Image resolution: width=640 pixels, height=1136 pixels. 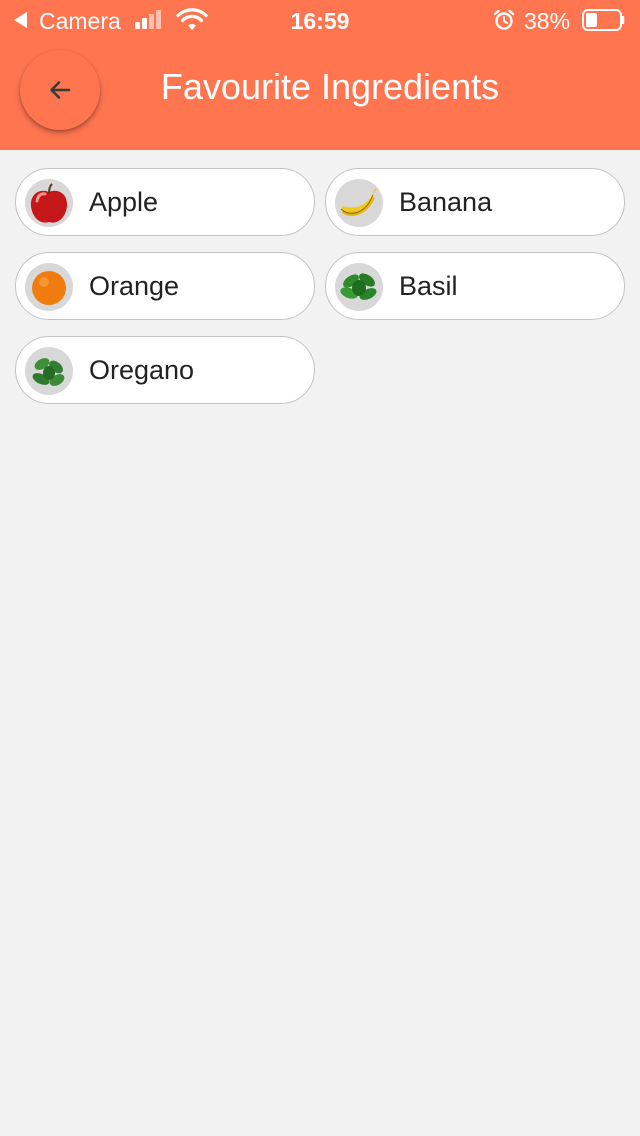 I want to click on ingredient-chip-banana: Banana, so click(x=475, y=202).